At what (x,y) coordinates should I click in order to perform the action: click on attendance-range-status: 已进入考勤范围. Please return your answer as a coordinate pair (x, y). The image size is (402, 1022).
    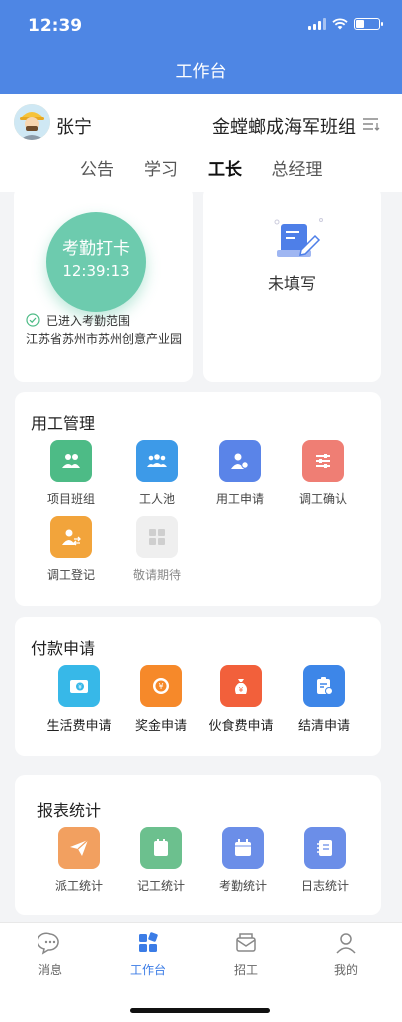
    Looking at the image, I should click on (88, 321).